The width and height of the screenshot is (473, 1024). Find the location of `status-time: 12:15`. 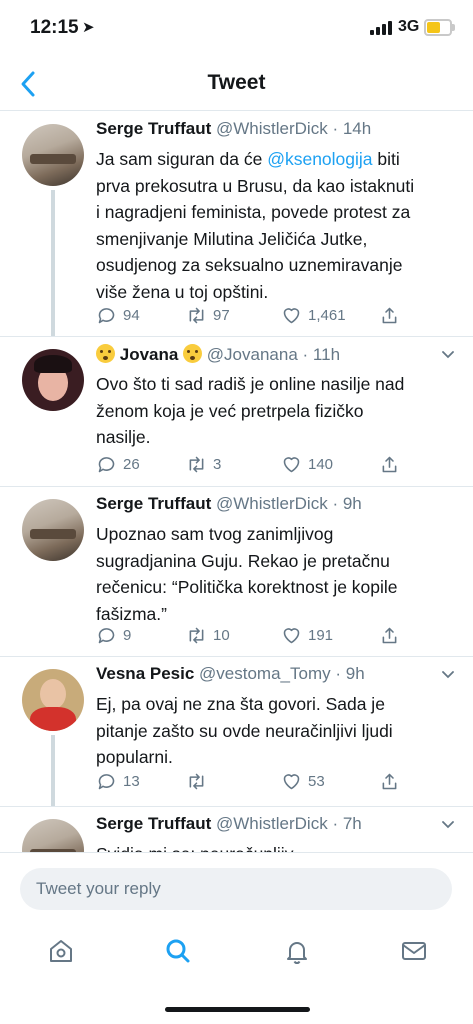

status-time: 12:15 is located at coordinates (54, 27).